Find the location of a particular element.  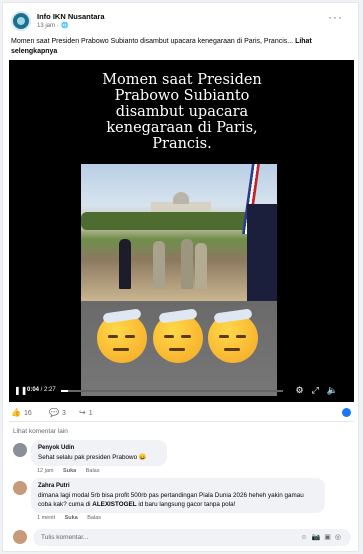

view-more-comments: Lihat komentar lain is located at coordinates (40, 431).